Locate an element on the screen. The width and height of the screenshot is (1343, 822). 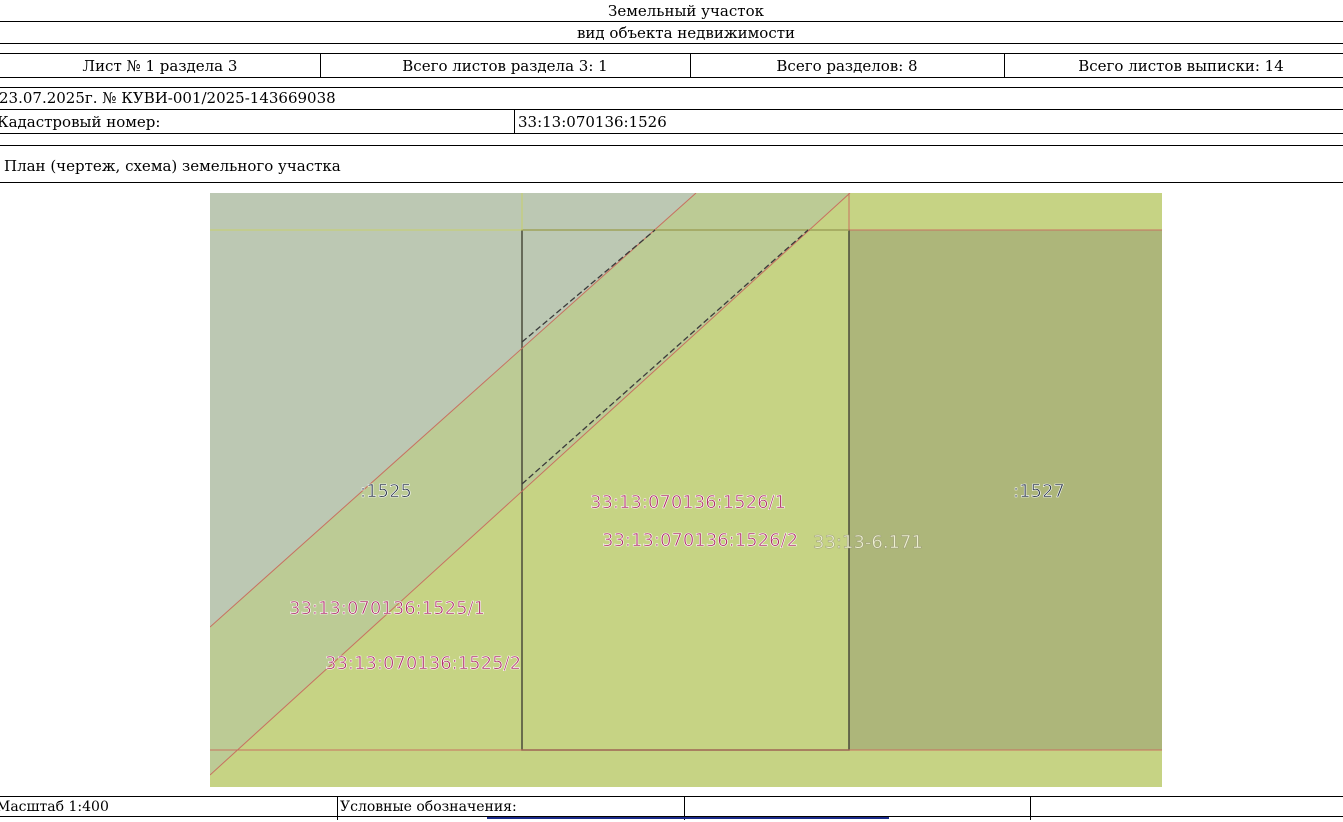
extract-date-number: 23.07.2025г. № КУВИ-001/2025-143669038 is located at coordinates (168, 98).